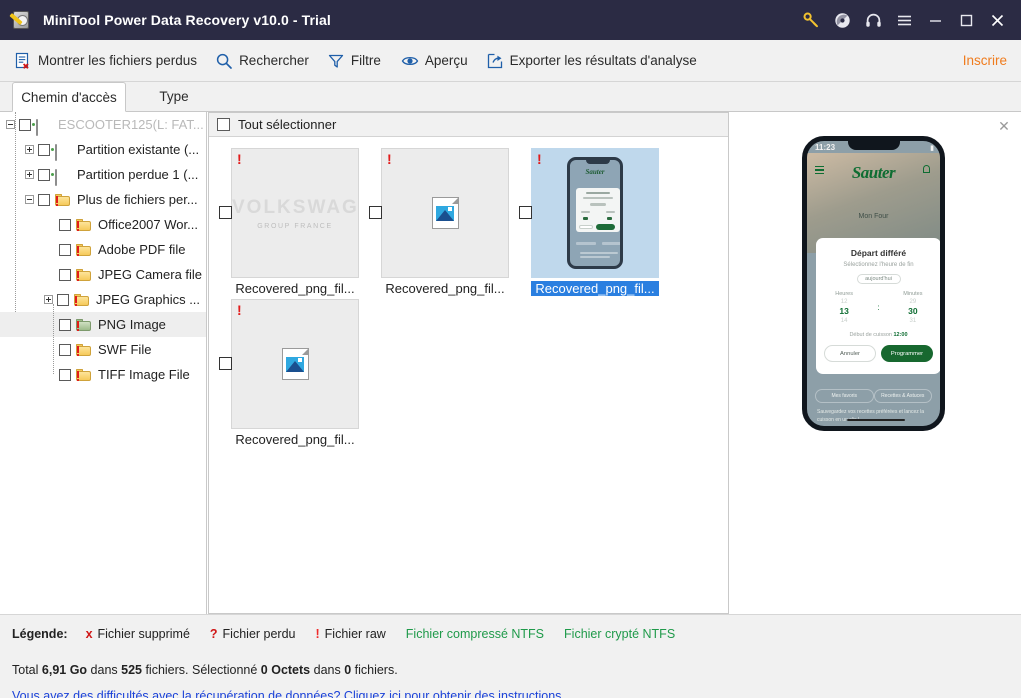 This screenshot has width=1021, height=698. Describe the element at coordinates (213, 634) in the screenshot. I see `lost-symbol: ?` at that location.